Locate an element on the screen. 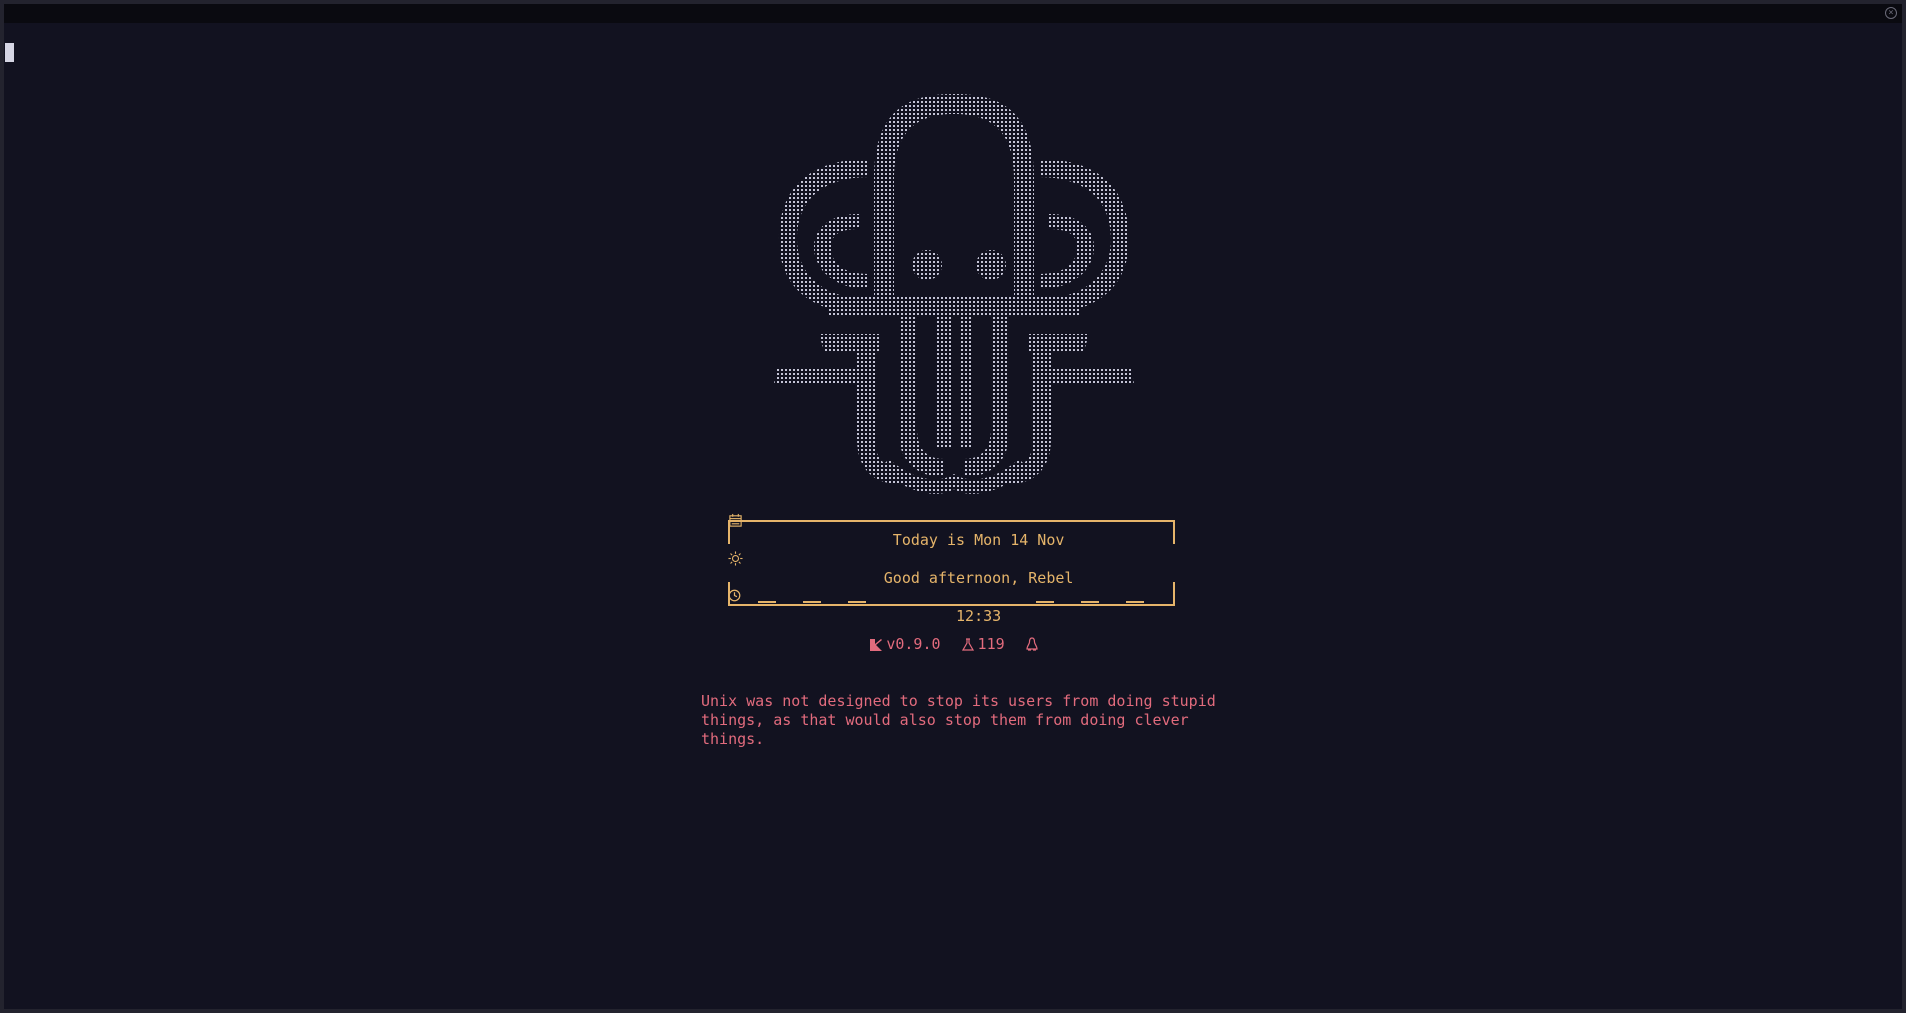 Image resolution: width=1906 pixels, height=1013 pixels. count-text: 119 is located at coordinates (991, 644).